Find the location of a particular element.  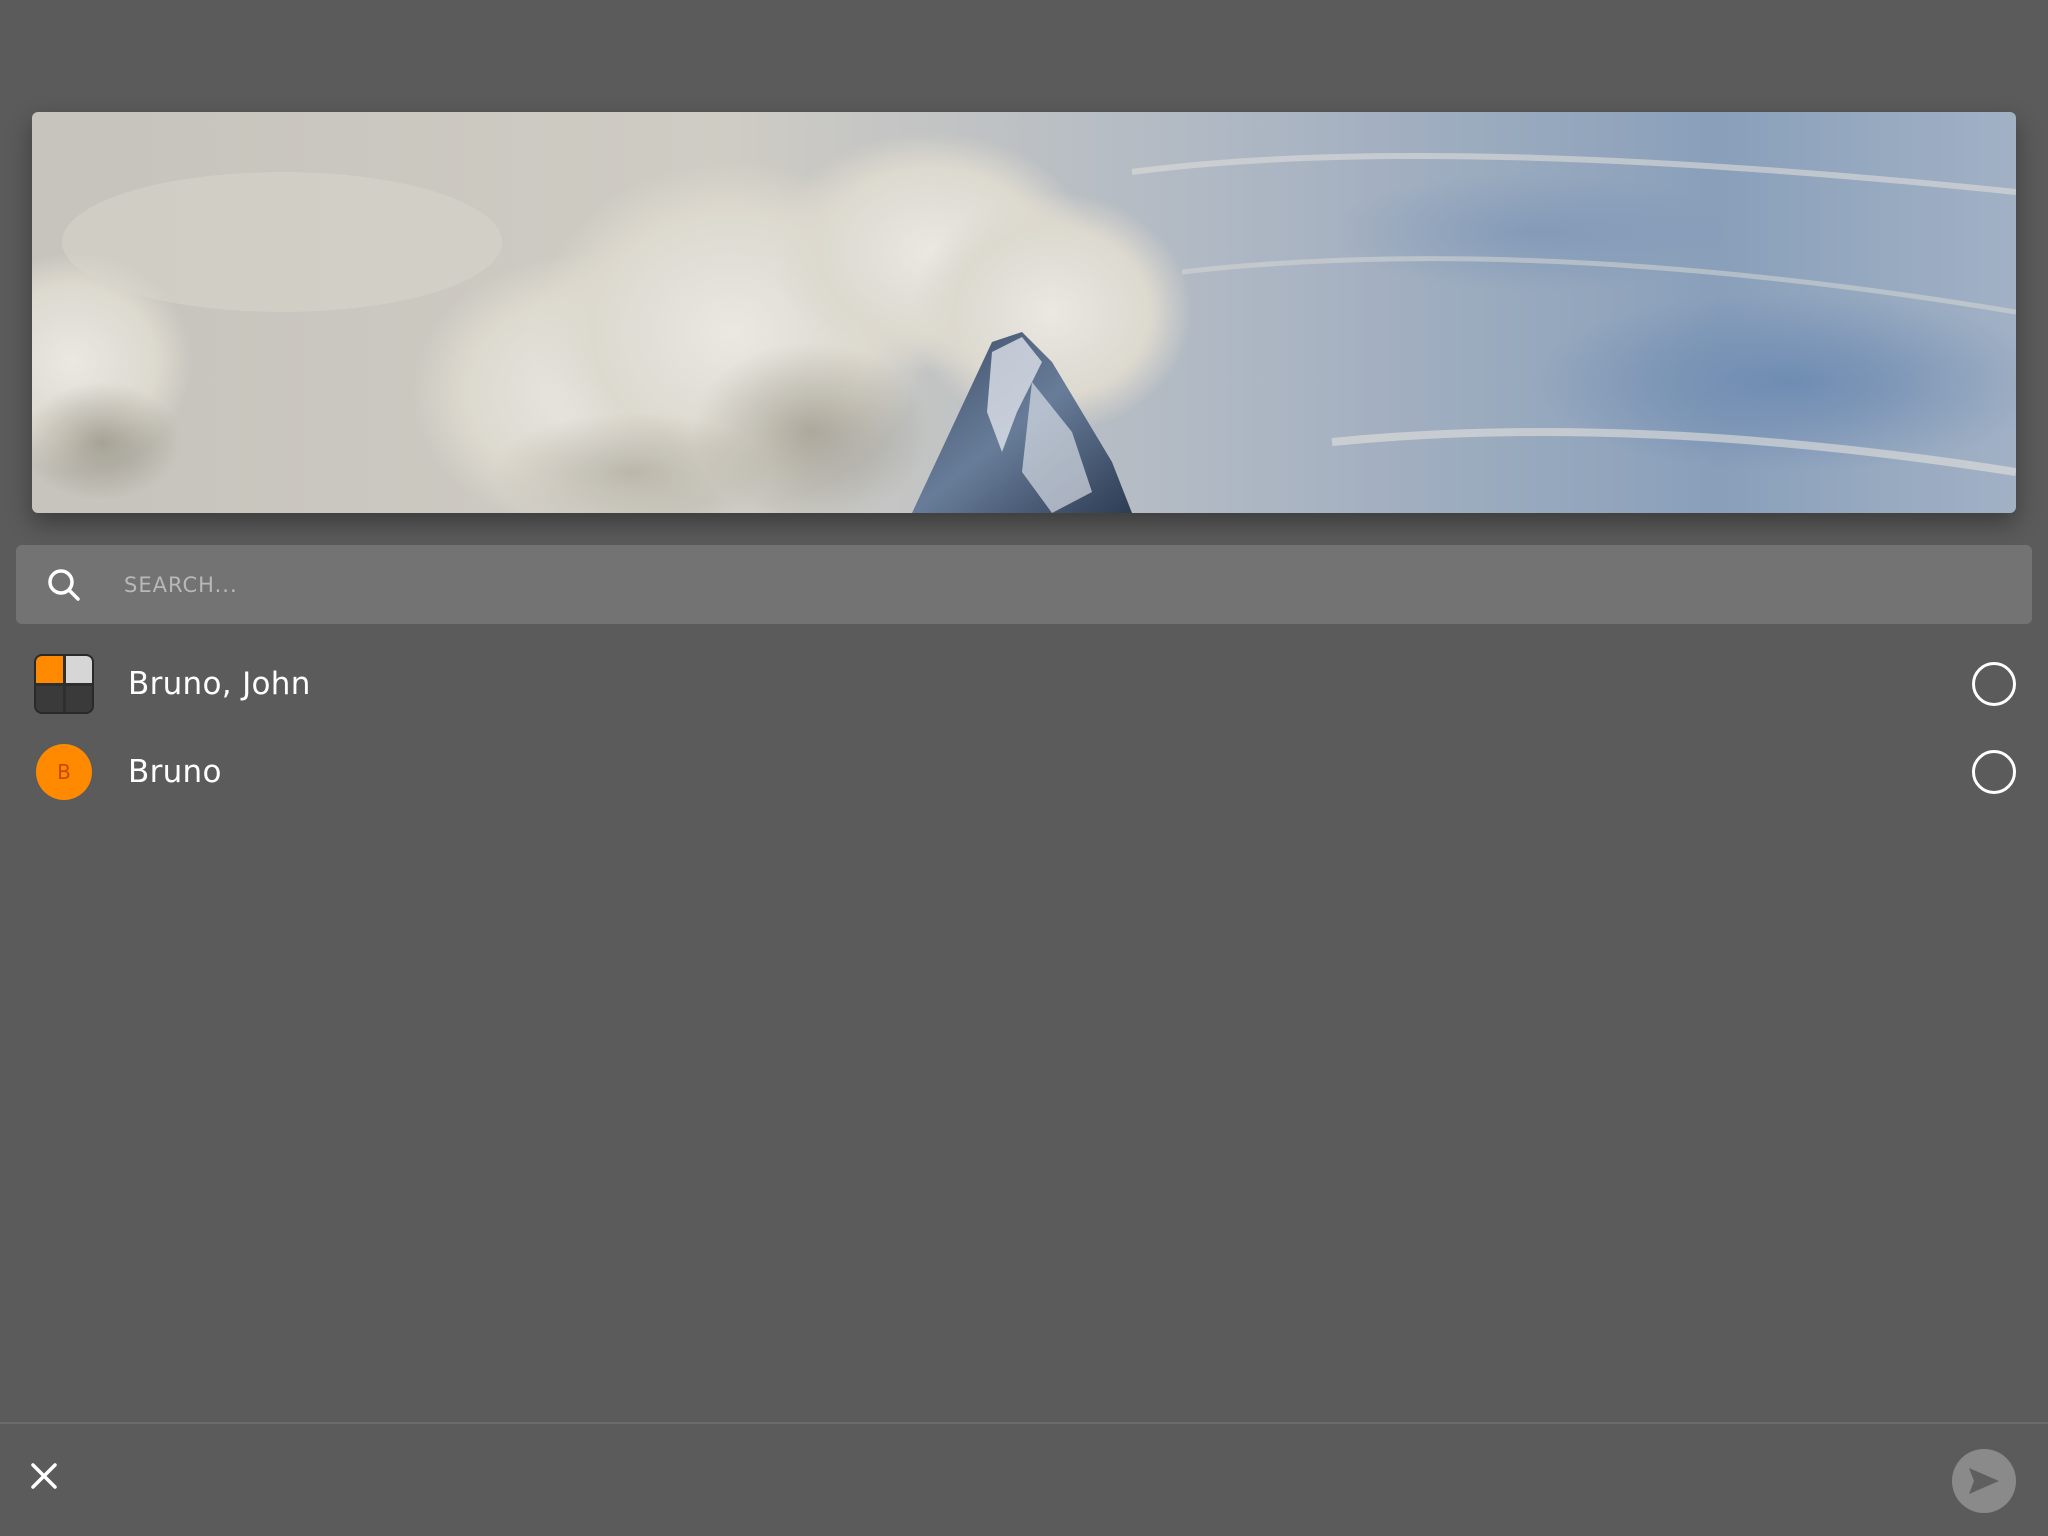

send-icon is located at coordinates (1984, 1481).